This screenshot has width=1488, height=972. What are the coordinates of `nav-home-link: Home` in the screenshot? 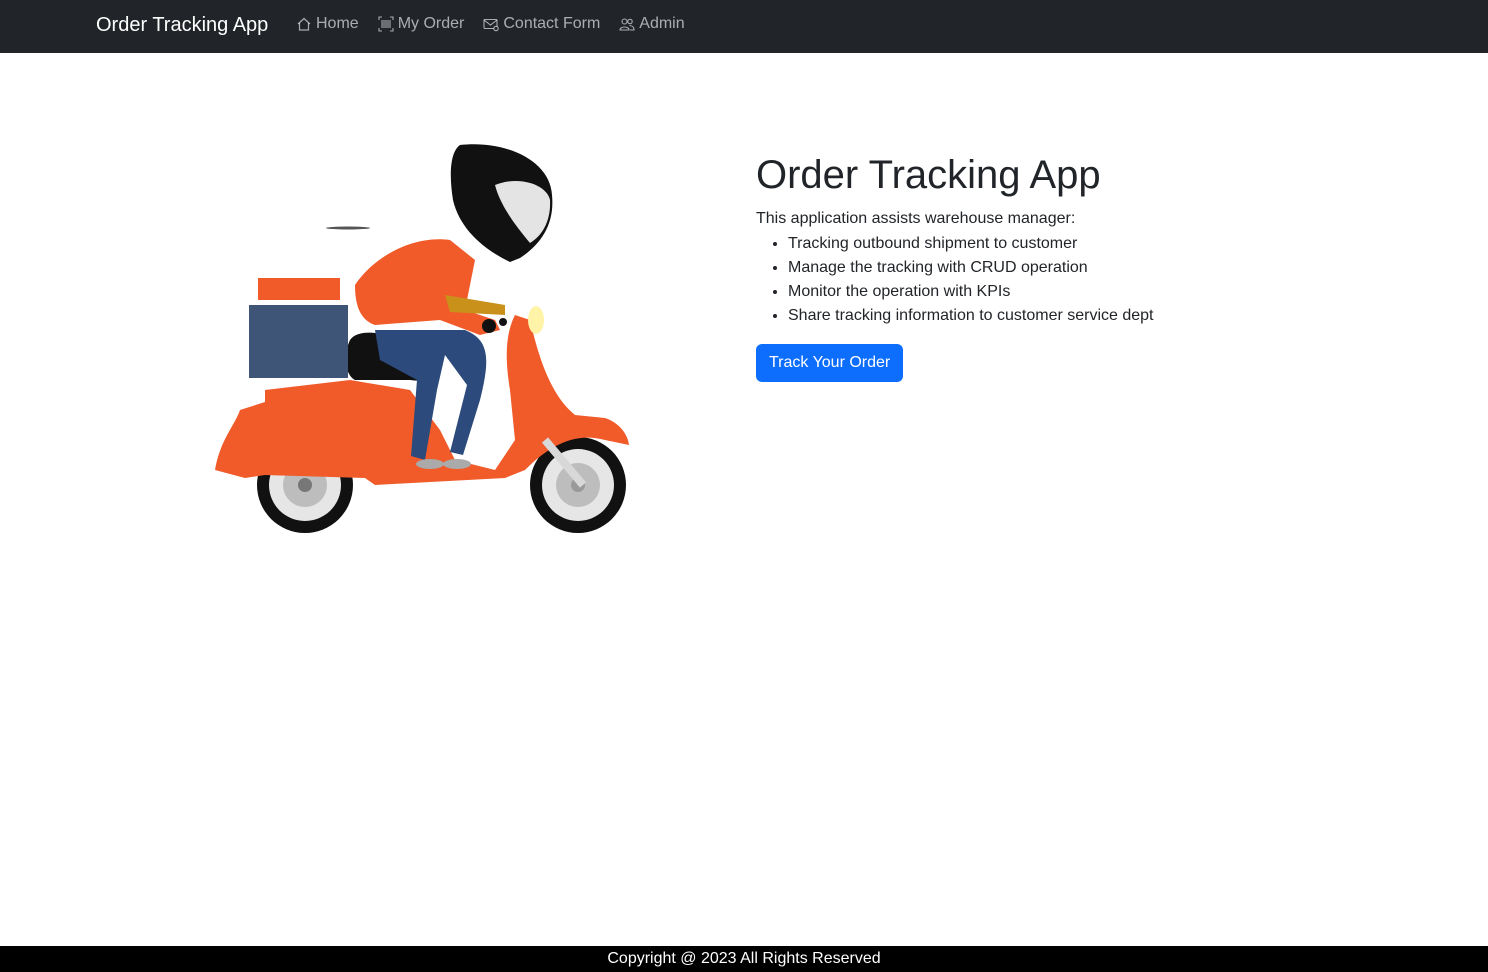 It's located at (327, 24).